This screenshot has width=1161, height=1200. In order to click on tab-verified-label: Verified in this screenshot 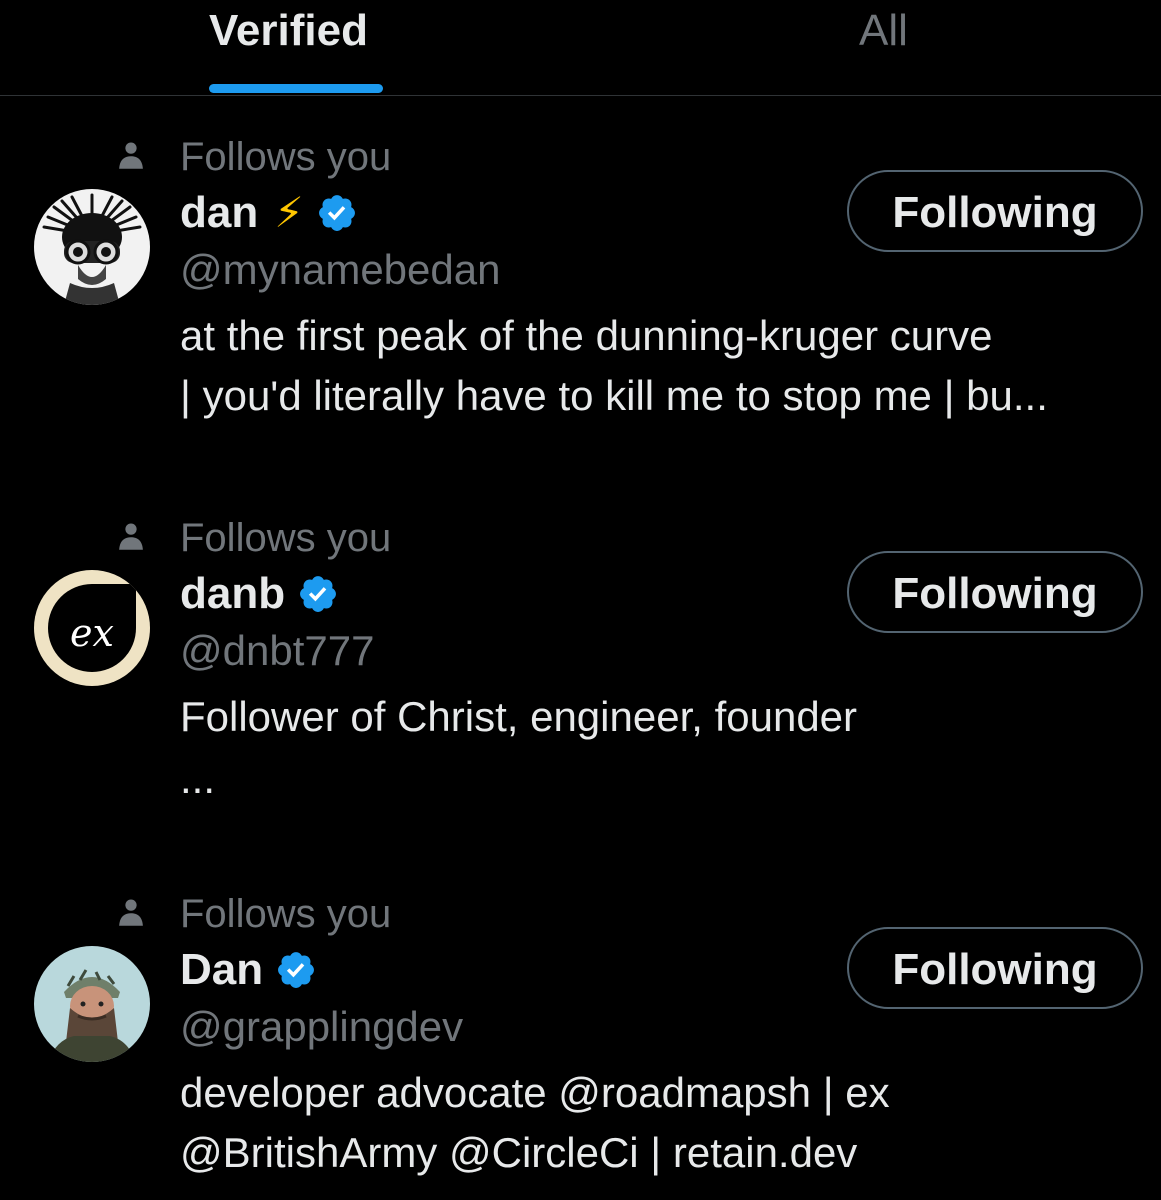, I will do `click(288, 30)`.